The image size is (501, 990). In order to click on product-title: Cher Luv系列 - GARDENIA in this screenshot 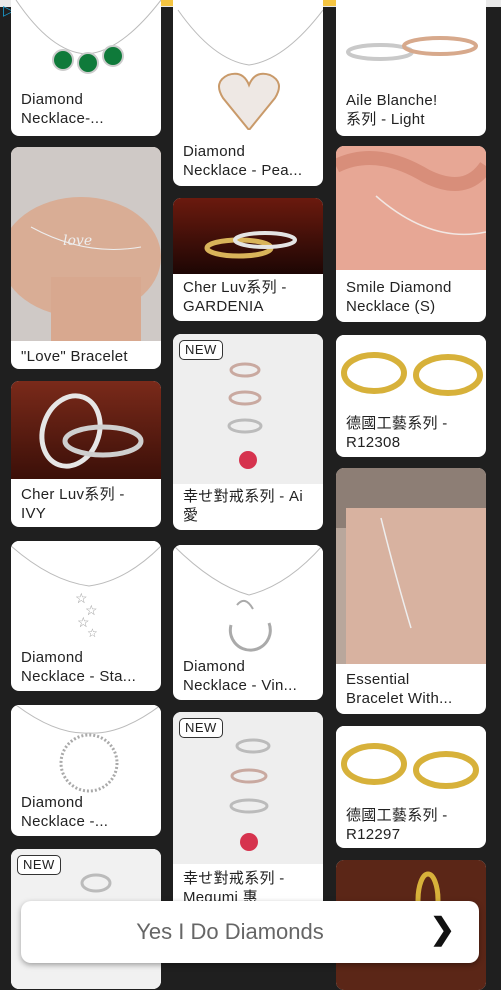, I will do `click(235, 297)`.